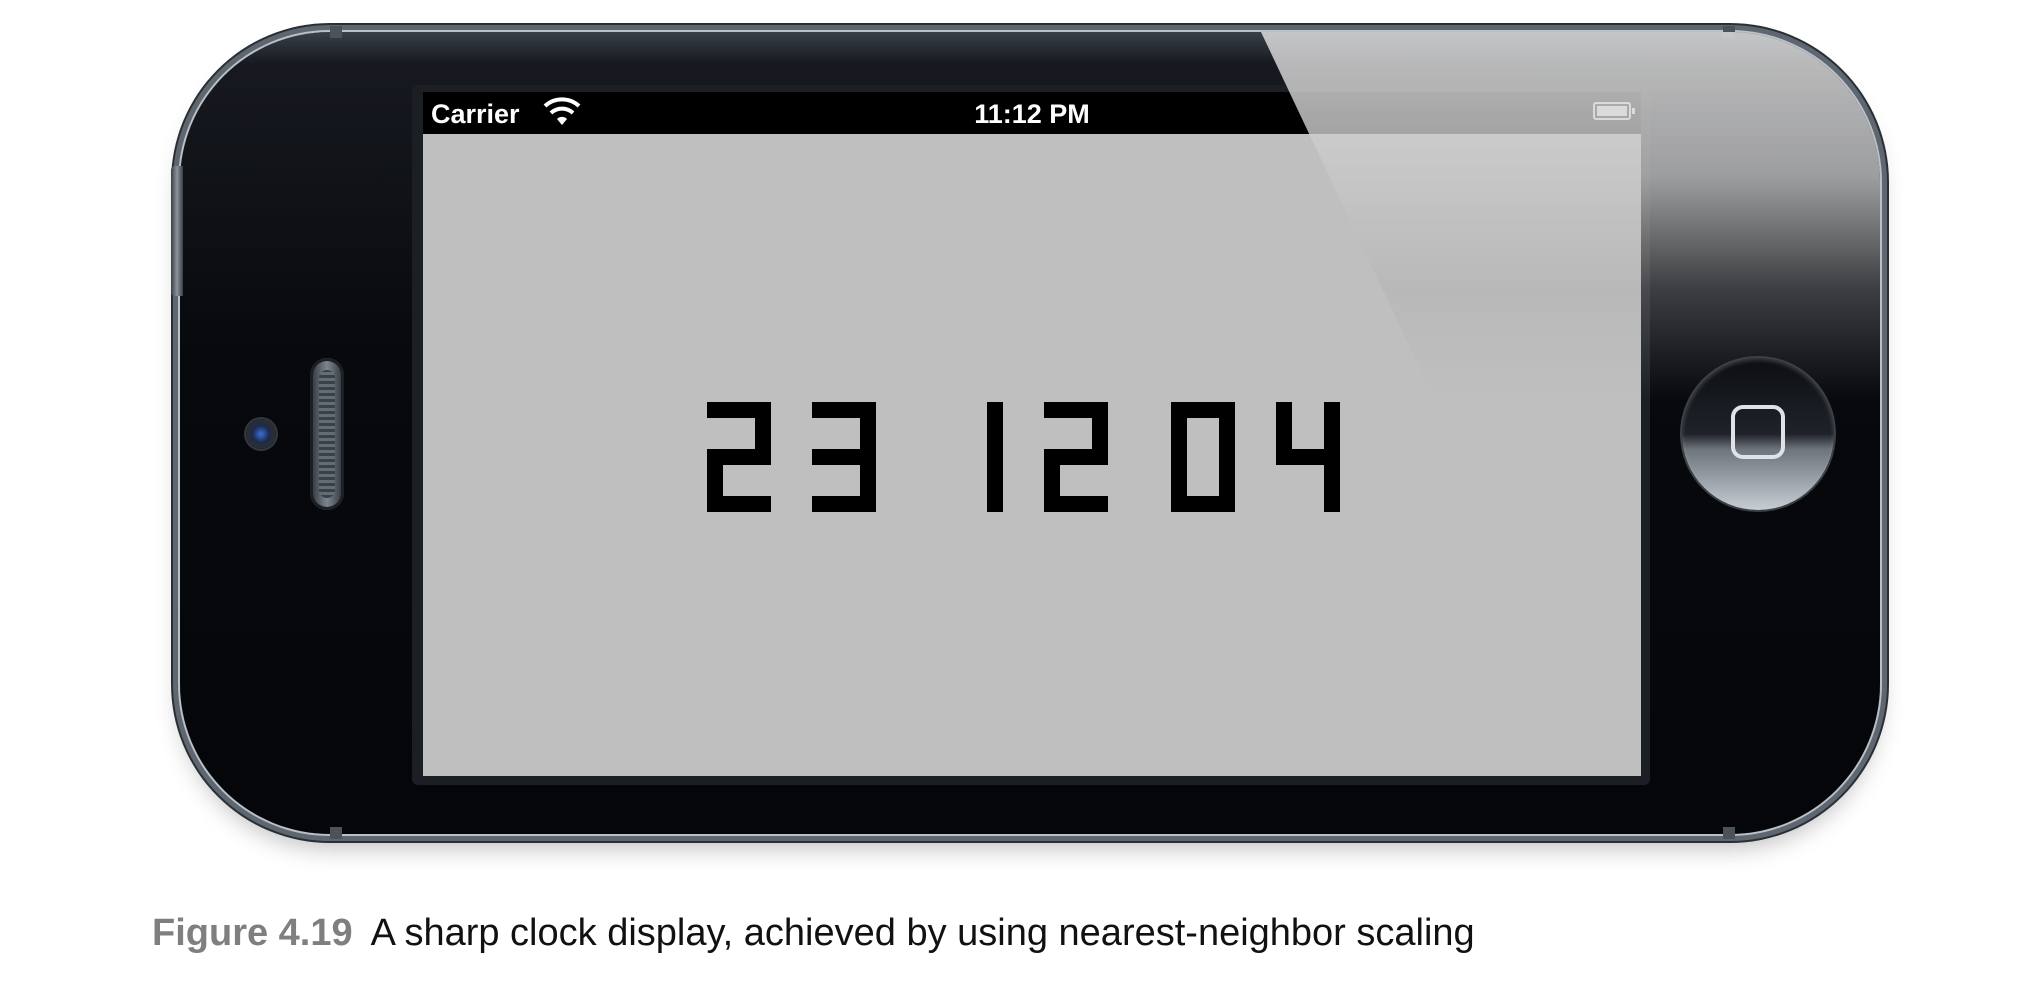 The height and width of the screenshot is (1000, 2034). Describe the element at coordinates (1614, 111) in the screenshot. I see `battery-icon` at that location.